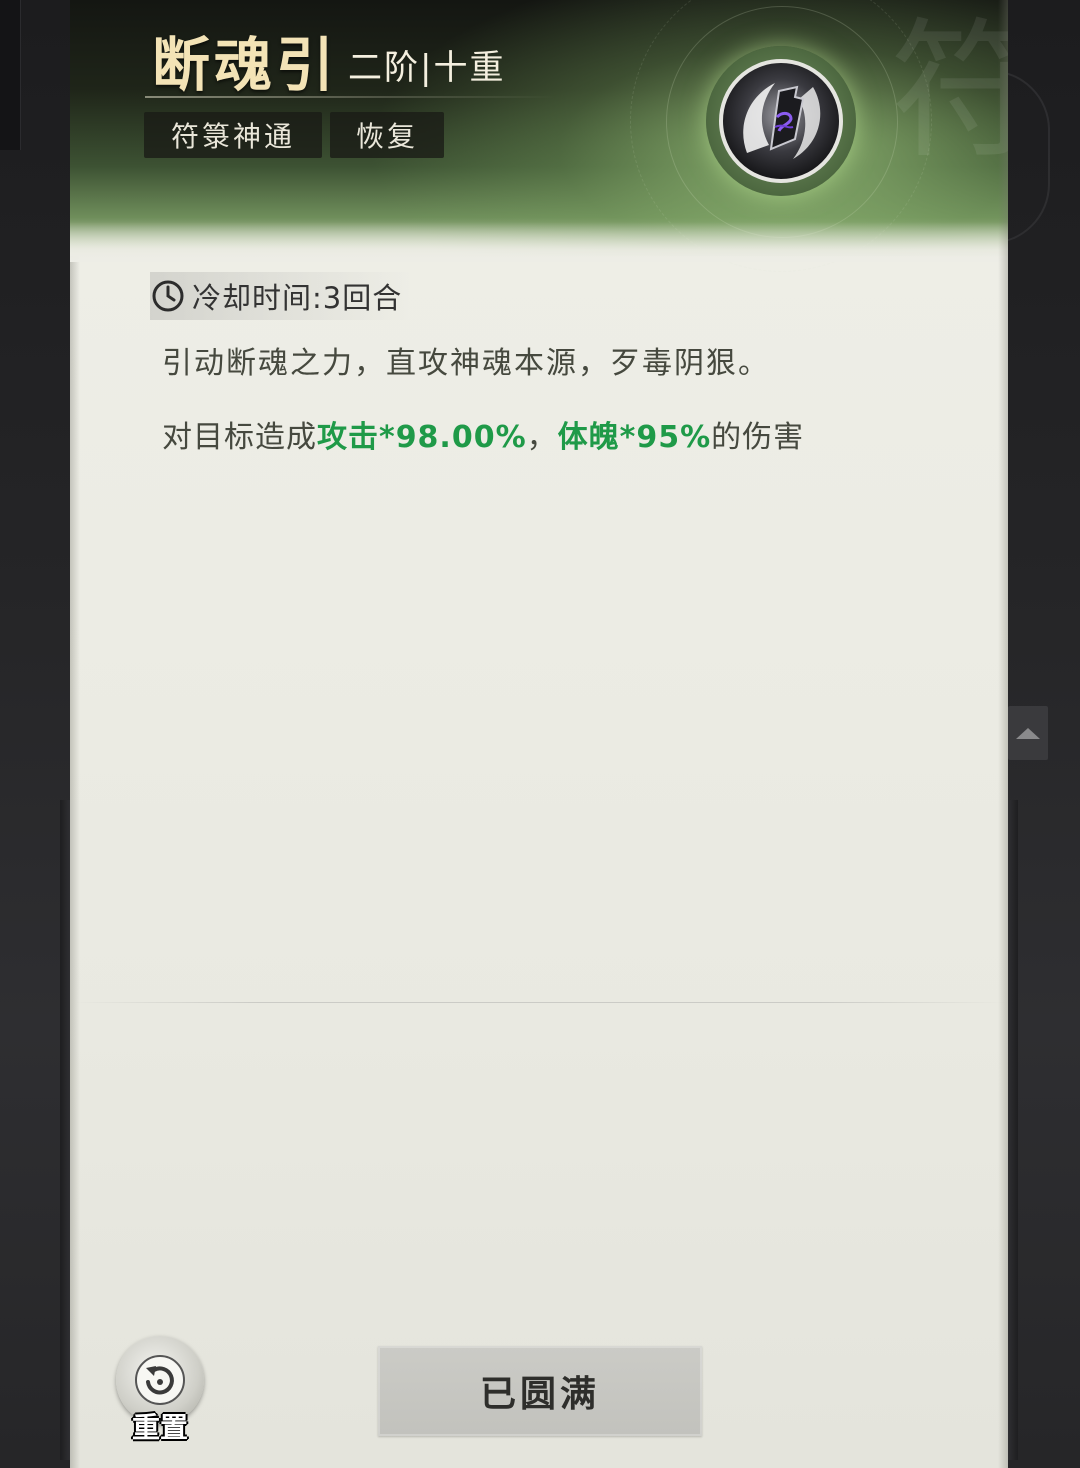 This screenshot has width=1080, height=1468. Describe the element at coordinates (634, 437) in the screenshot. I see `effect-physique-scaling: 体魄*95%` at that location.